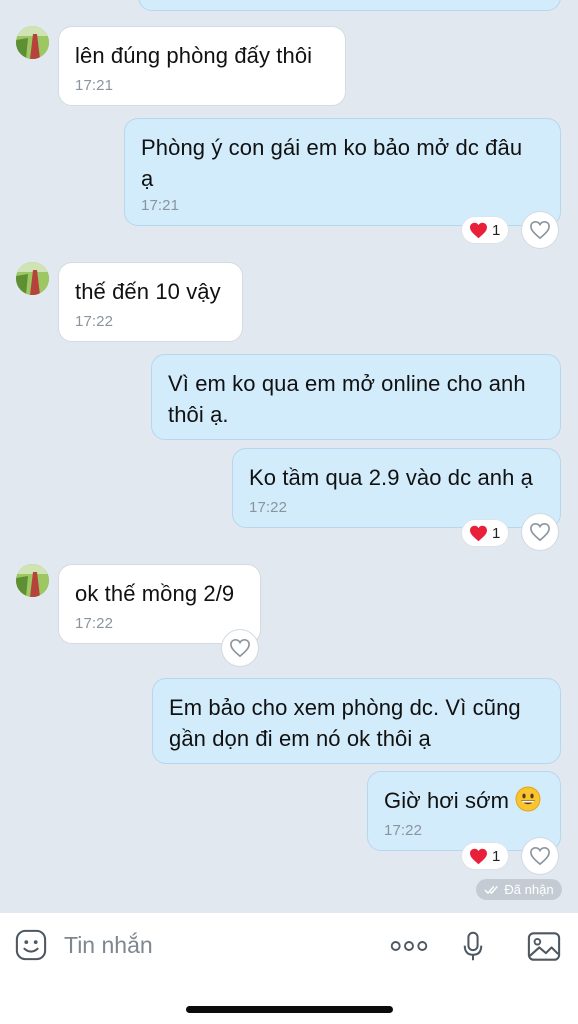  I want to click on message-bubble-incoming: lên đúng phòng đấy thôi 17:21, so click(202, 66).